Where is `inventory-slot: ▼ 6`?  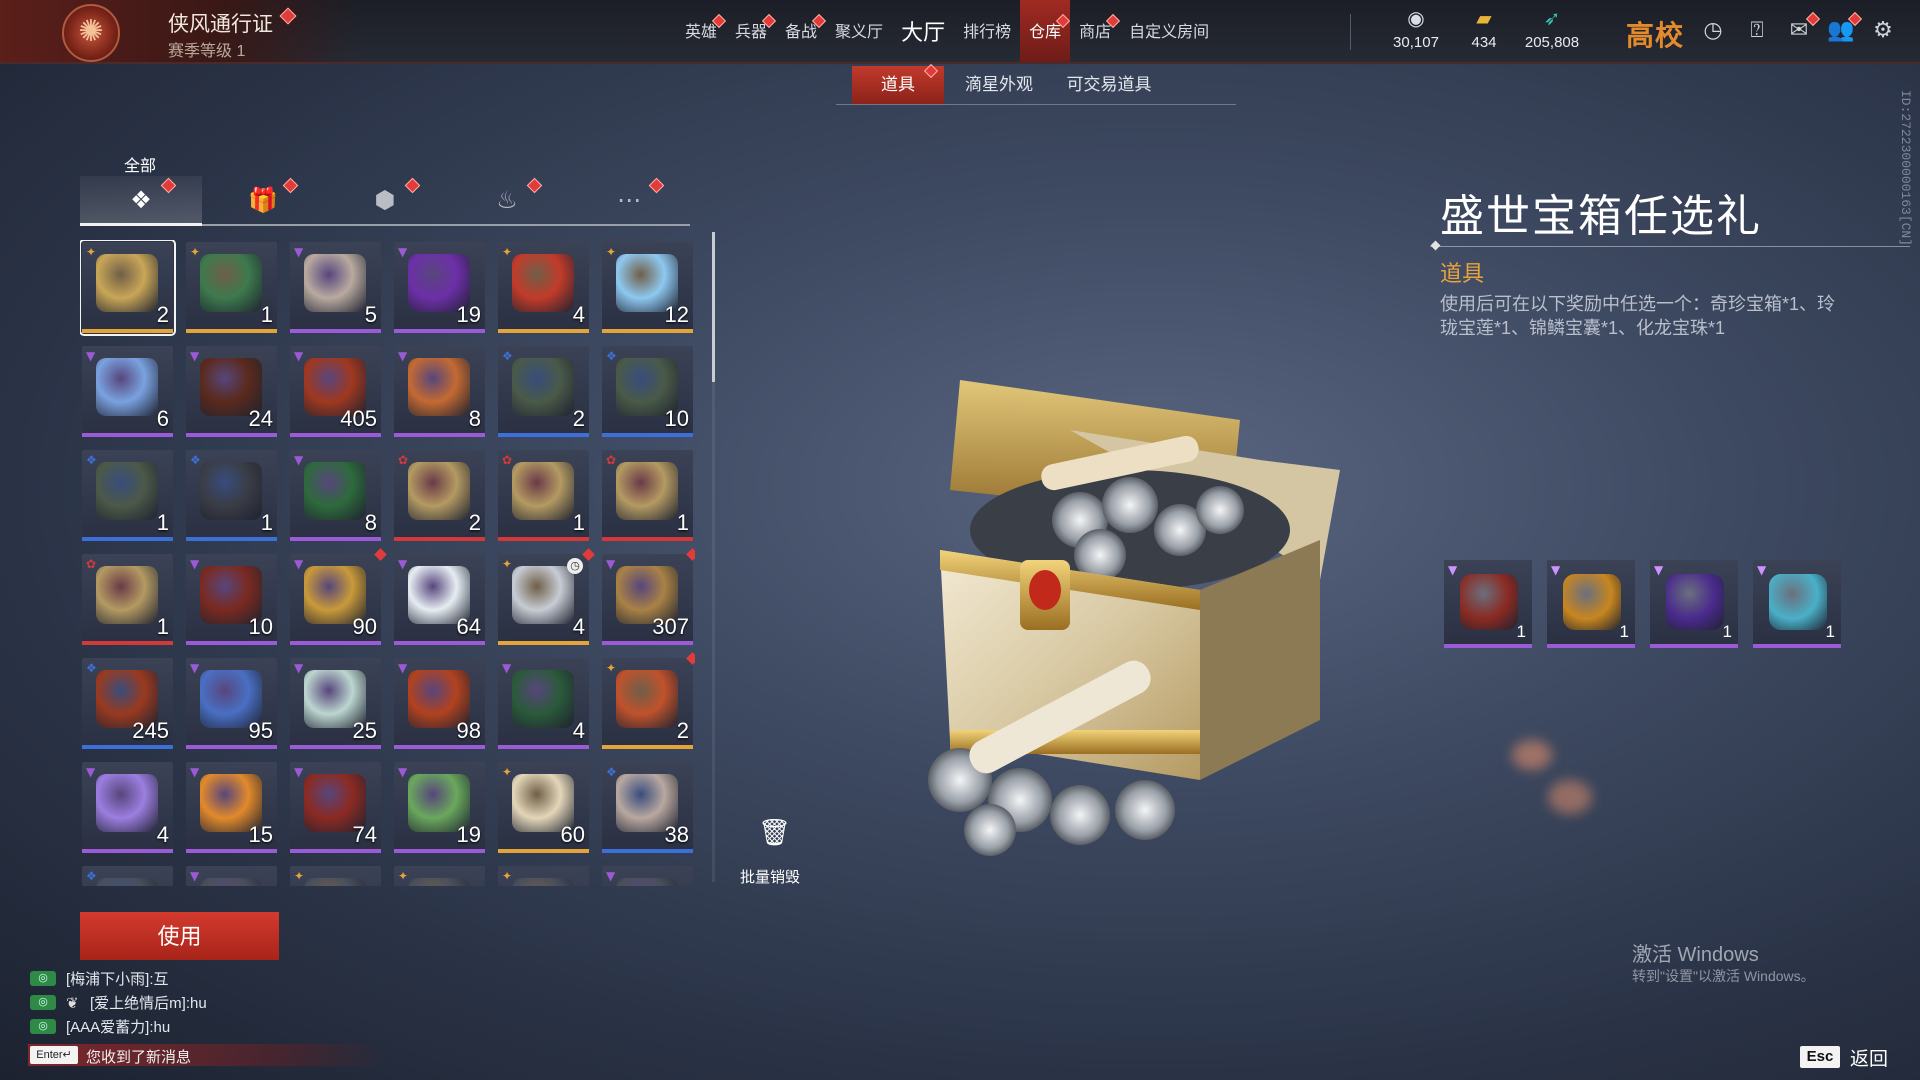
inventory-slot: ▼ 6 is located at coordinates (127, 391).